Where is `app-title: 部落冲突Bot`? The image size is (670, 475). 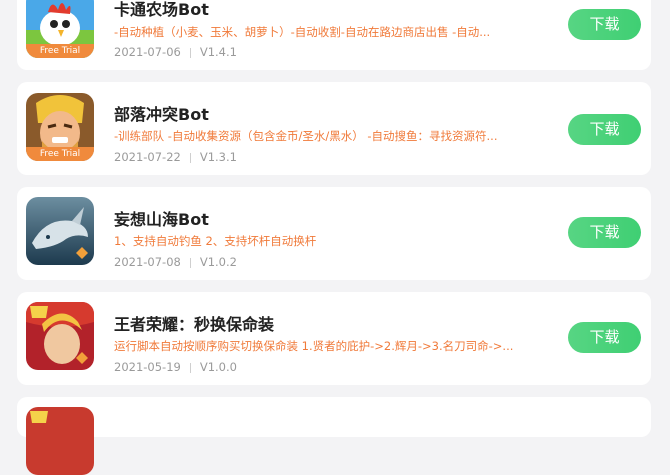 app-title: 部落冲突Bot is located at coordinates (161, 114).